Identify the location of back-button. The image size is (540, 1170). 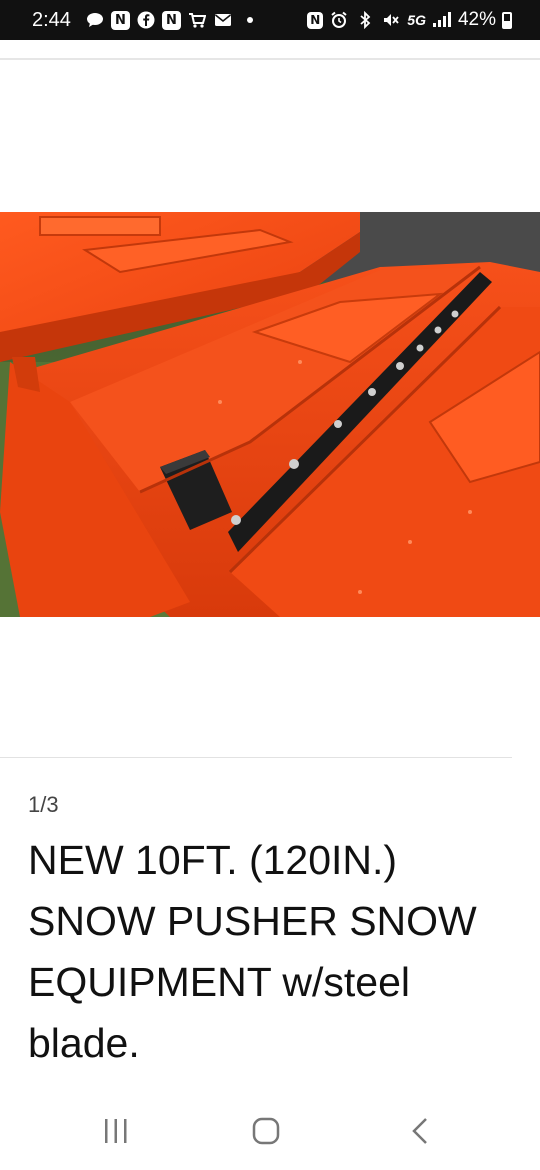
(420, 1131).